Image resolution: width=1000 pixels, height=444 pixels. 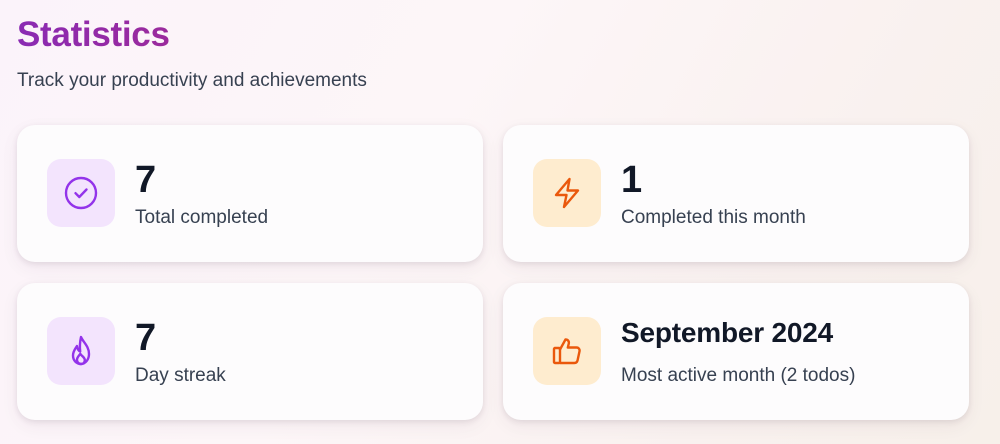 What do you see at coordinates (180, 375) in the screenshot?
I see `stat-label: Day streak` at bounding box center [180, 375].